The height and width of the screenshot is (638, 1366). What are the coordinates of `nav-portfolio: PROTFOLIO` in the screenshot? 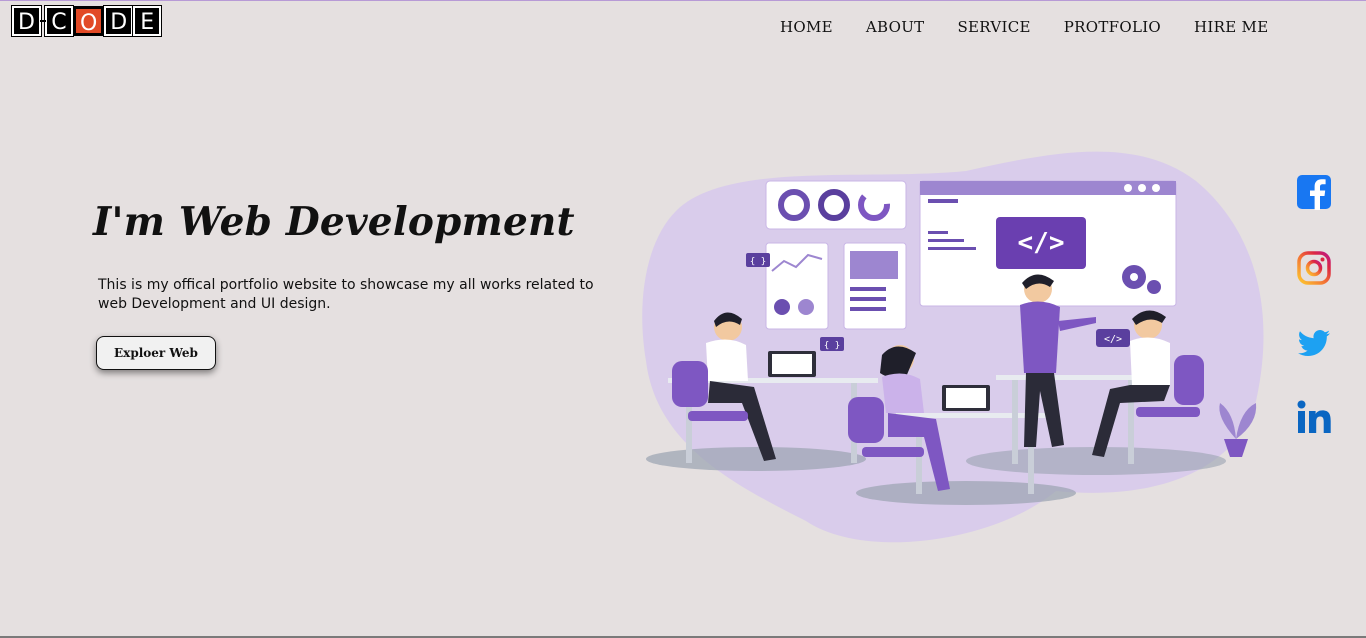 It's located at (1112, 27).